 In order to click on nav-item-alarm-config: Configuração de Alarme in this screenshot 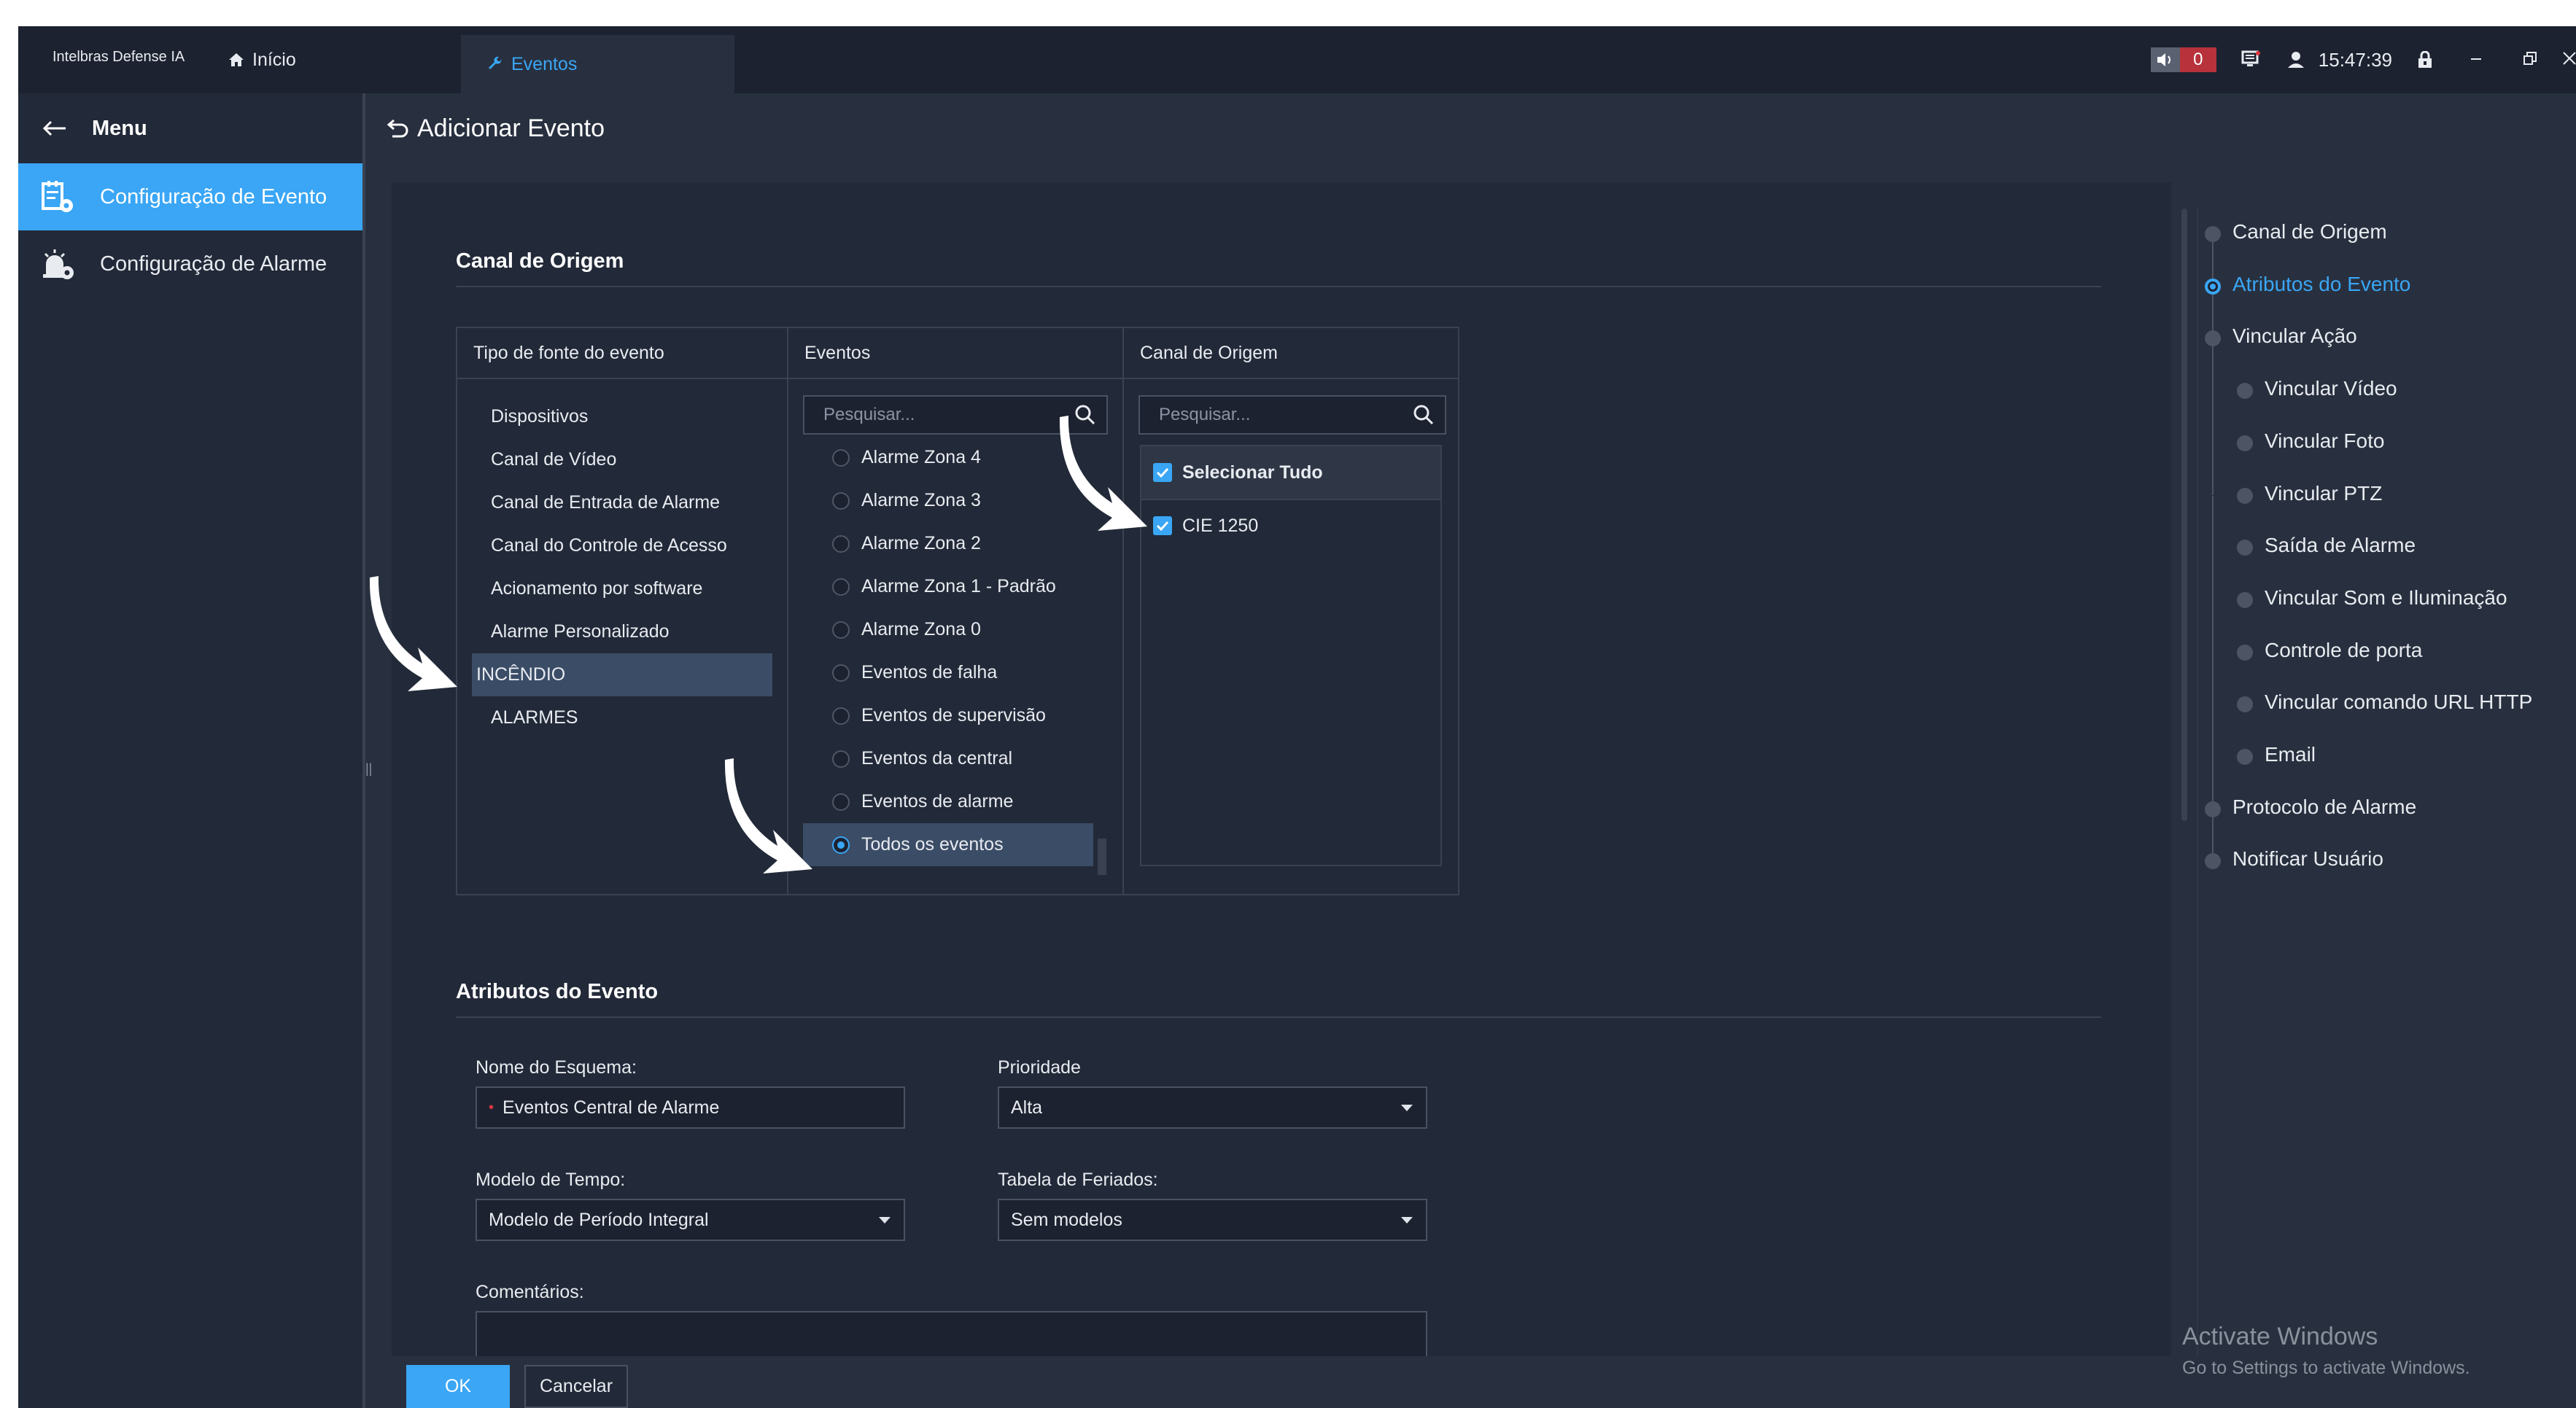, I will do `click(190, 263)`.